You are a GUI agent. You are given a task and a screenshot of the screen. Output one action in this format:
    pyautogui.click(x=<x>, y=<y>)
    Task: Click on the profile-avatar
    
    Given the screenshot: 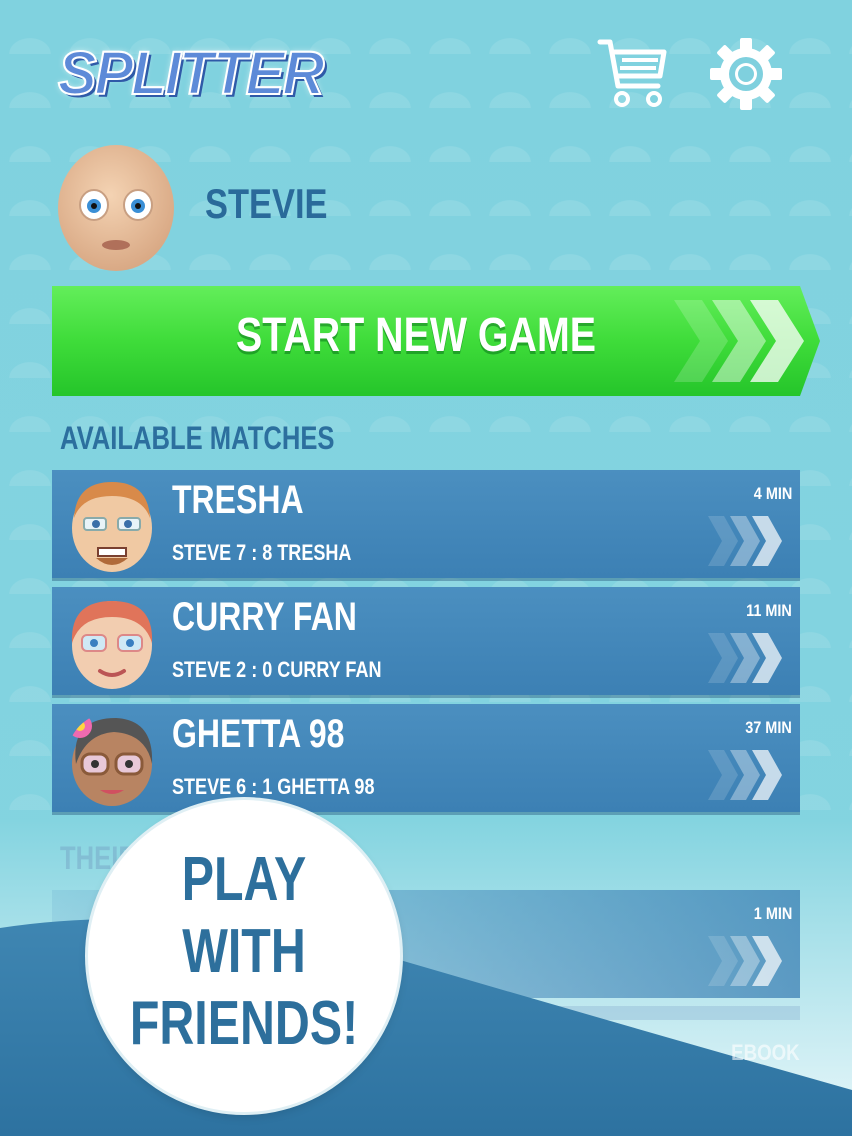 What is the action you would take?
    pyautogui.click(x=116, y=208)
    